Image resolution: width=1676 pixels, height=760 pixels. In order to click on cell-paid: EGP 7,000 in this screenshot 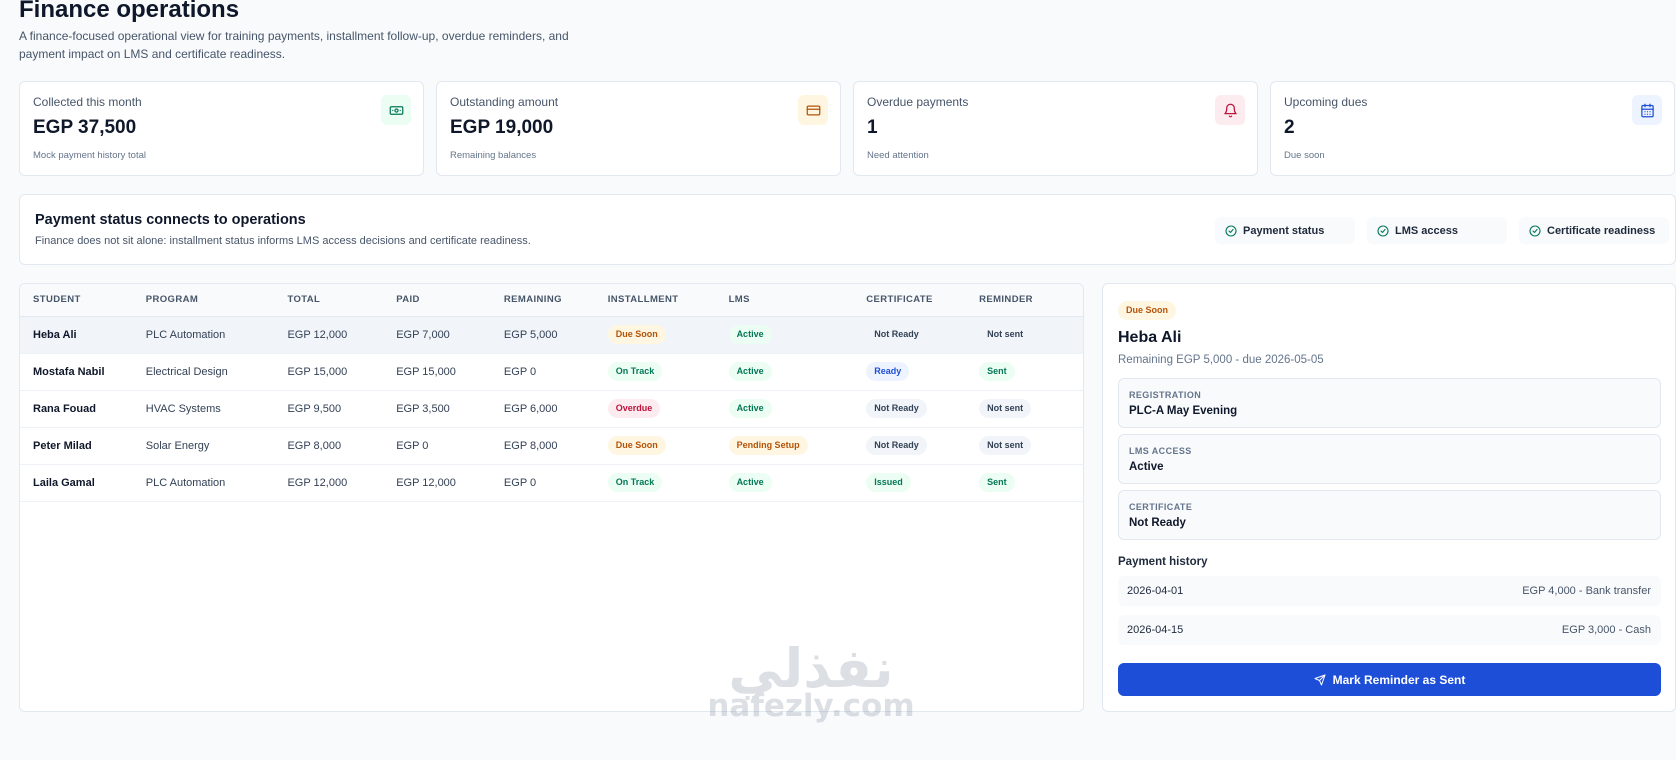, I will do `click(423, 334)`.